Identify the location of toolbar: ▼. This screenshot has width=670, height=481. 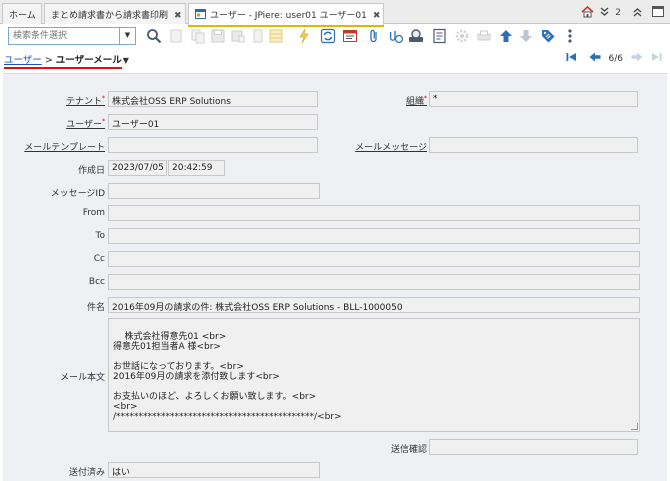
(335, 36).